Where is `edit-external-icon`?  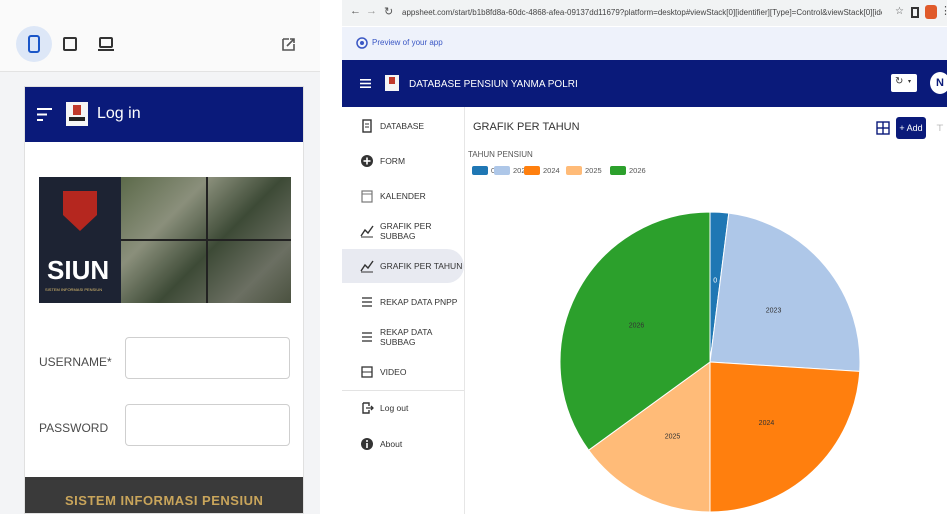
edit-external-icon is located at coordinates (288, 44).